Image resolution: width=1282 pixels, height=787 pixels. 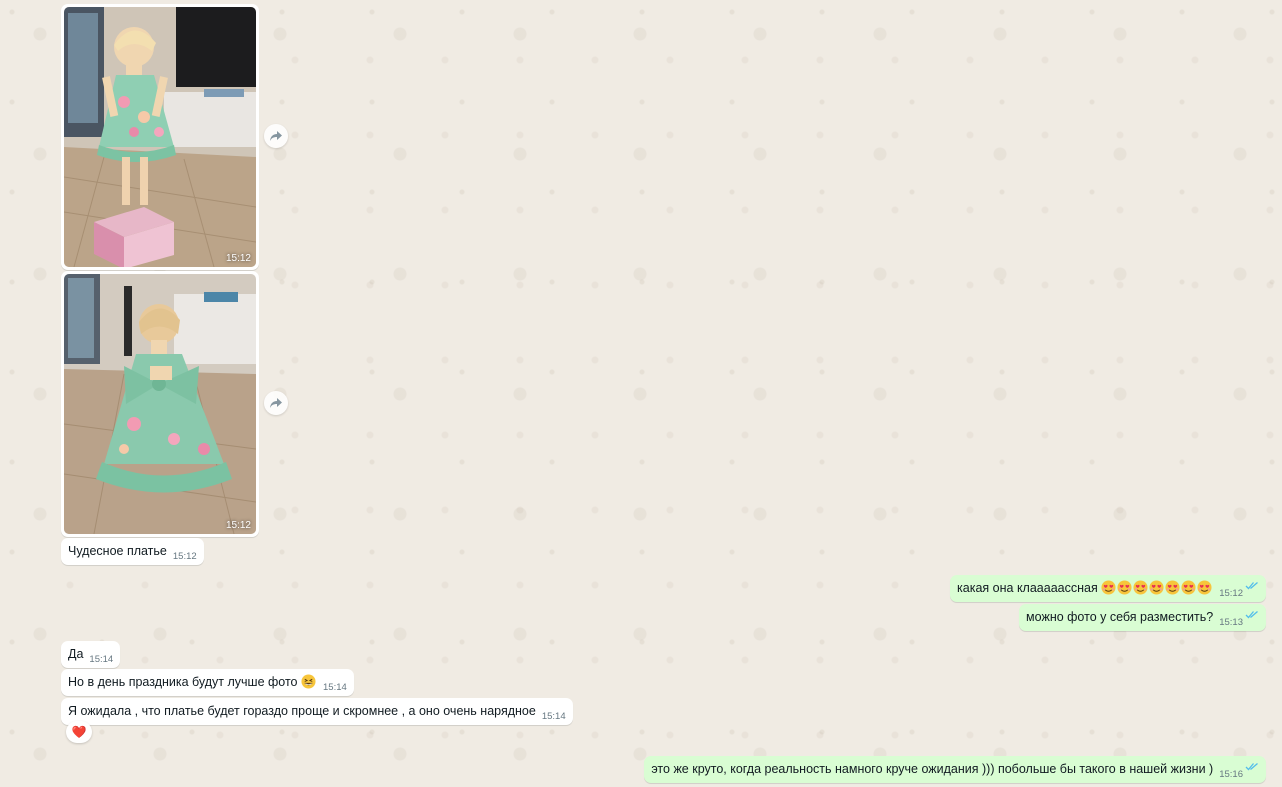 What do you see at coordinates (1027, 588) in the screenshot?
I see `message-text: какая она клааааассная` at bounding box center [1027, 588].